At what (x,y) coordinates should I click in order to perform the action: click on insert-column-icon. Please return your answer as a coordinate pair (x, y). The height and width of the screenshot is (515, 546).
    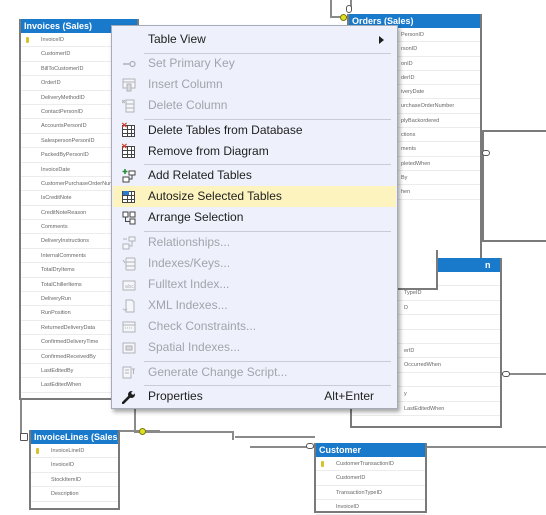
    Looking at the image, I should click on (128, 84).